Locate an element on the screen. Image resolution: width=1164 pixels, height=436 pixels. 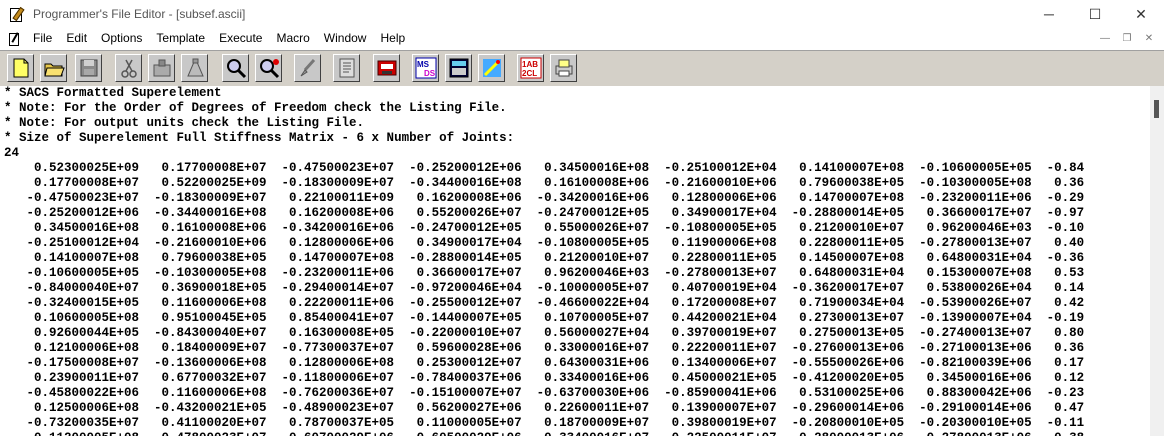
new-icon is located at coordinates (21, 68).